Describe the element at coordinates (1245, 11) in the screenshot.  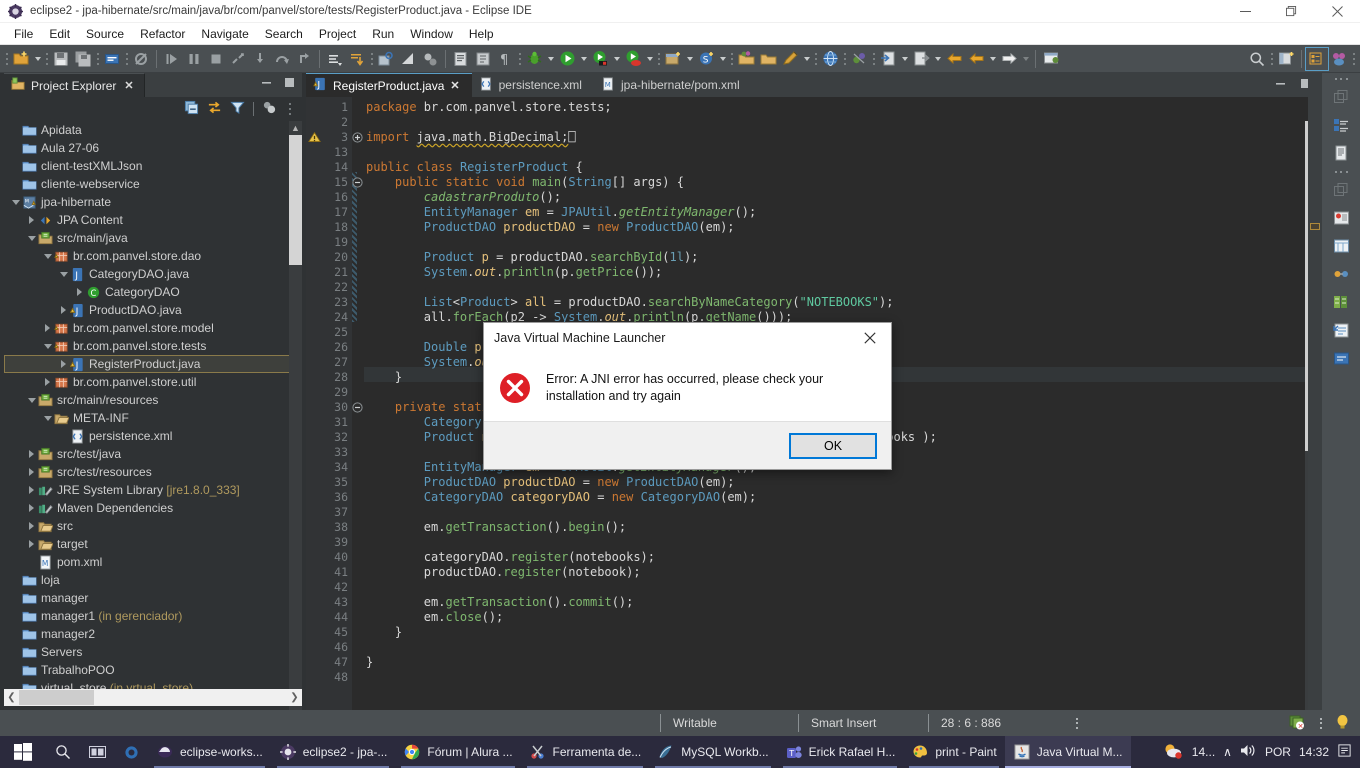
I see `minimize-button` at that location.